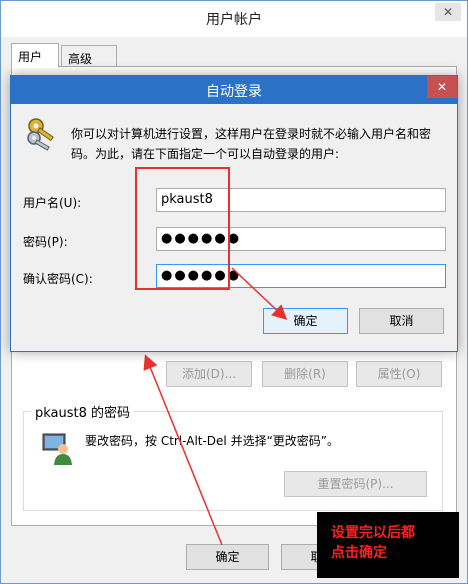 The width and height of the screenshot is (468, 584). I want to click on username-label: 用户名(U):, so click(52, 203).